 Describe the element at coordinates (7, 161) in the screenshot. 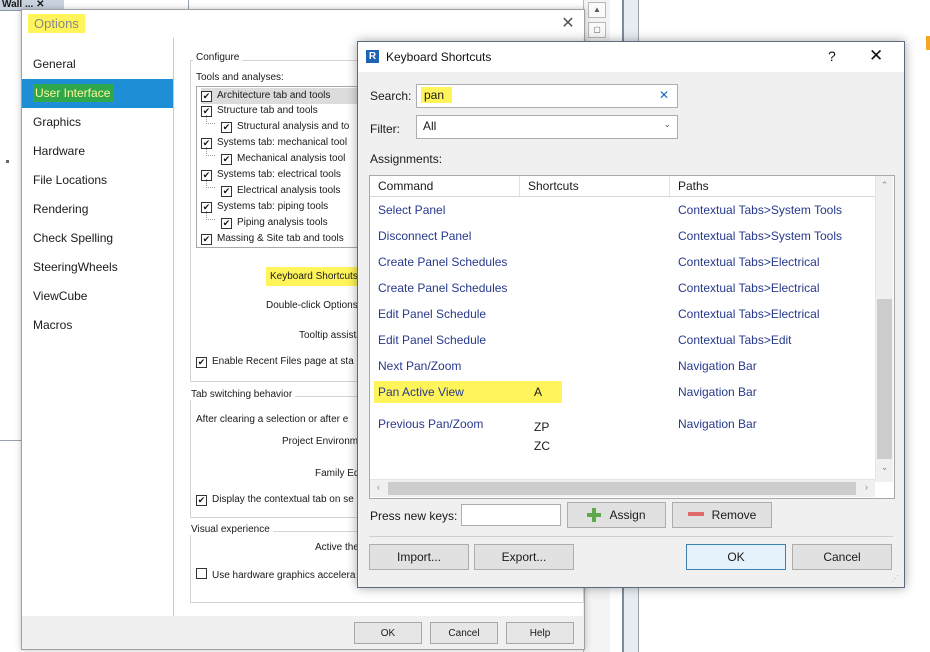

I see `background-marker` at that location.